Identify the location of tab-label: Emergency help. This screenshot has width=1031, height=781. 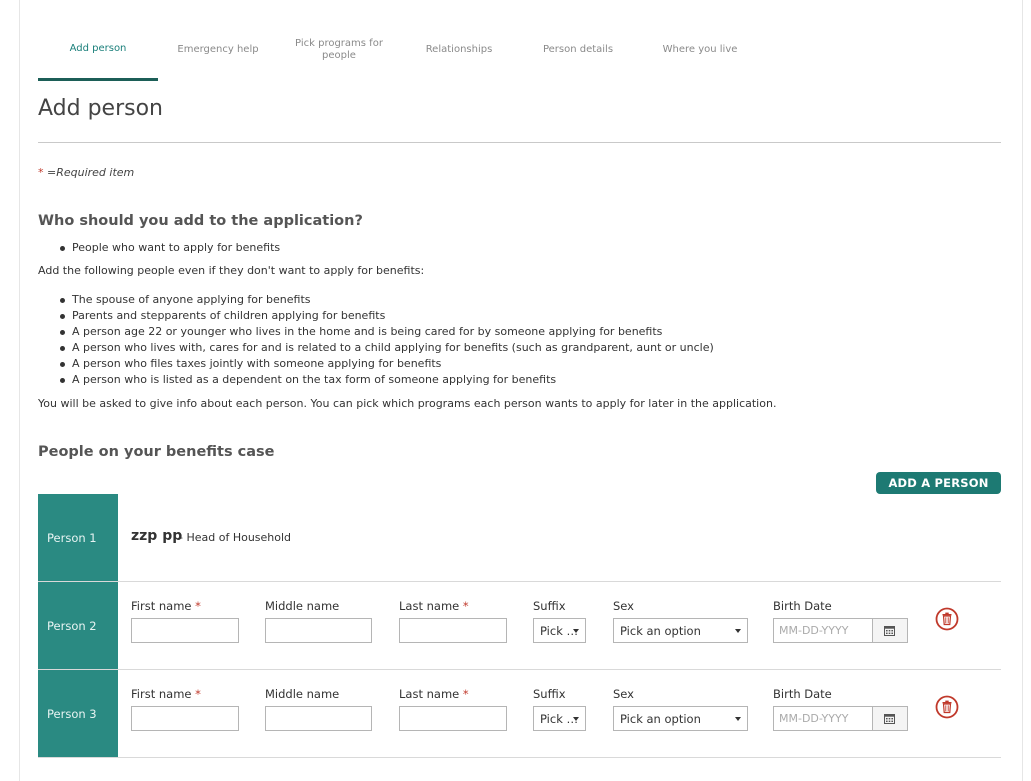
(218, 49).